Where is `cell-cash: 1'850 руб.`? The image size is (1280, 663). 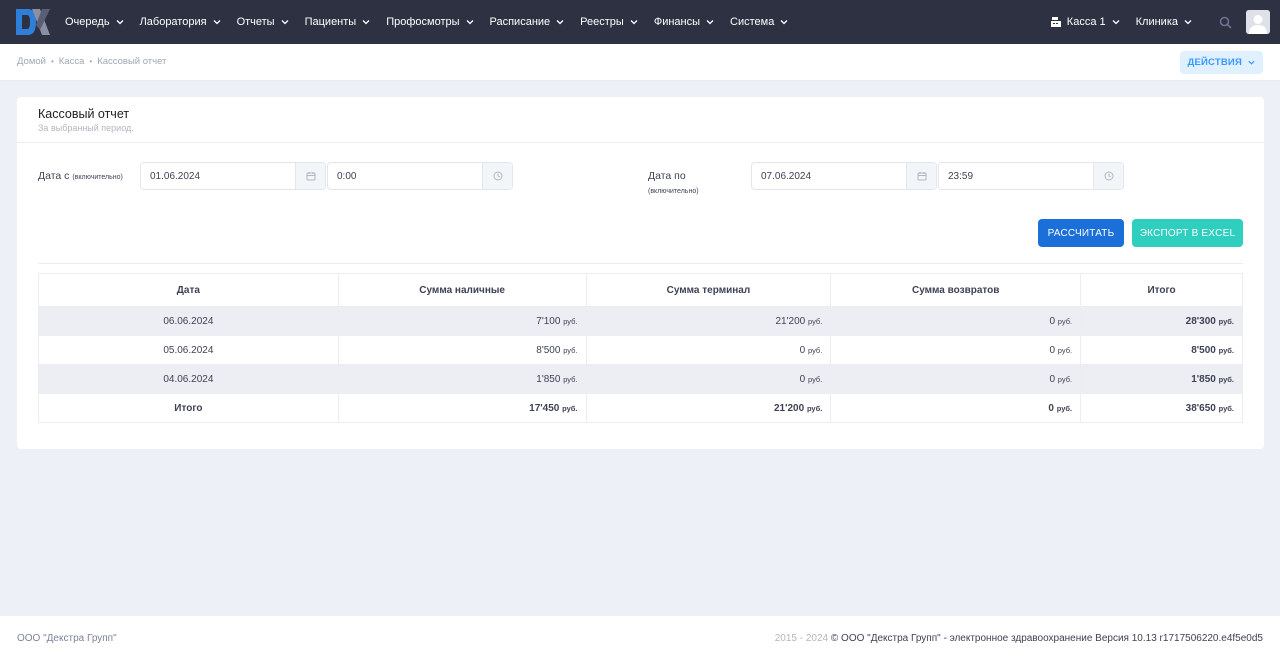
cell-cash: 1'850 руб. is located at coordinates (462, 379).